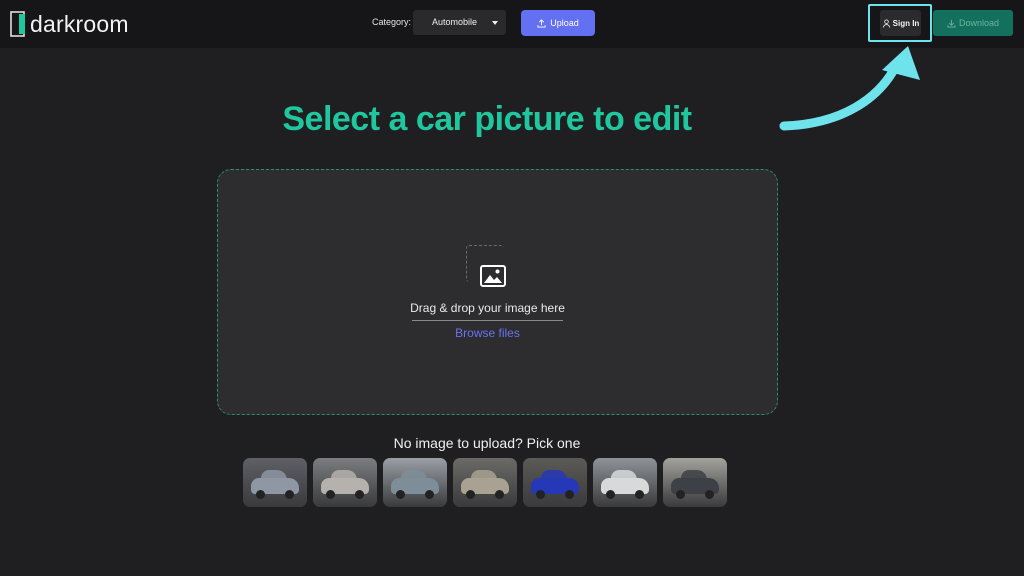  I want to click on category-value: Automobile, so click(455, 22).